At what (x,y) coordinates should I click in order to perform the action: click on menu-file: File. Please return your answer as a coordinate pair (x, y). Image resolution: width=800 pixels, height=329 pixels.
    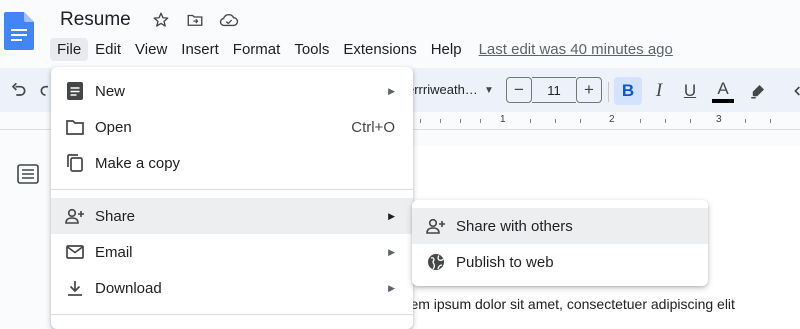
    Looking at the image, I should click on (69, 49).